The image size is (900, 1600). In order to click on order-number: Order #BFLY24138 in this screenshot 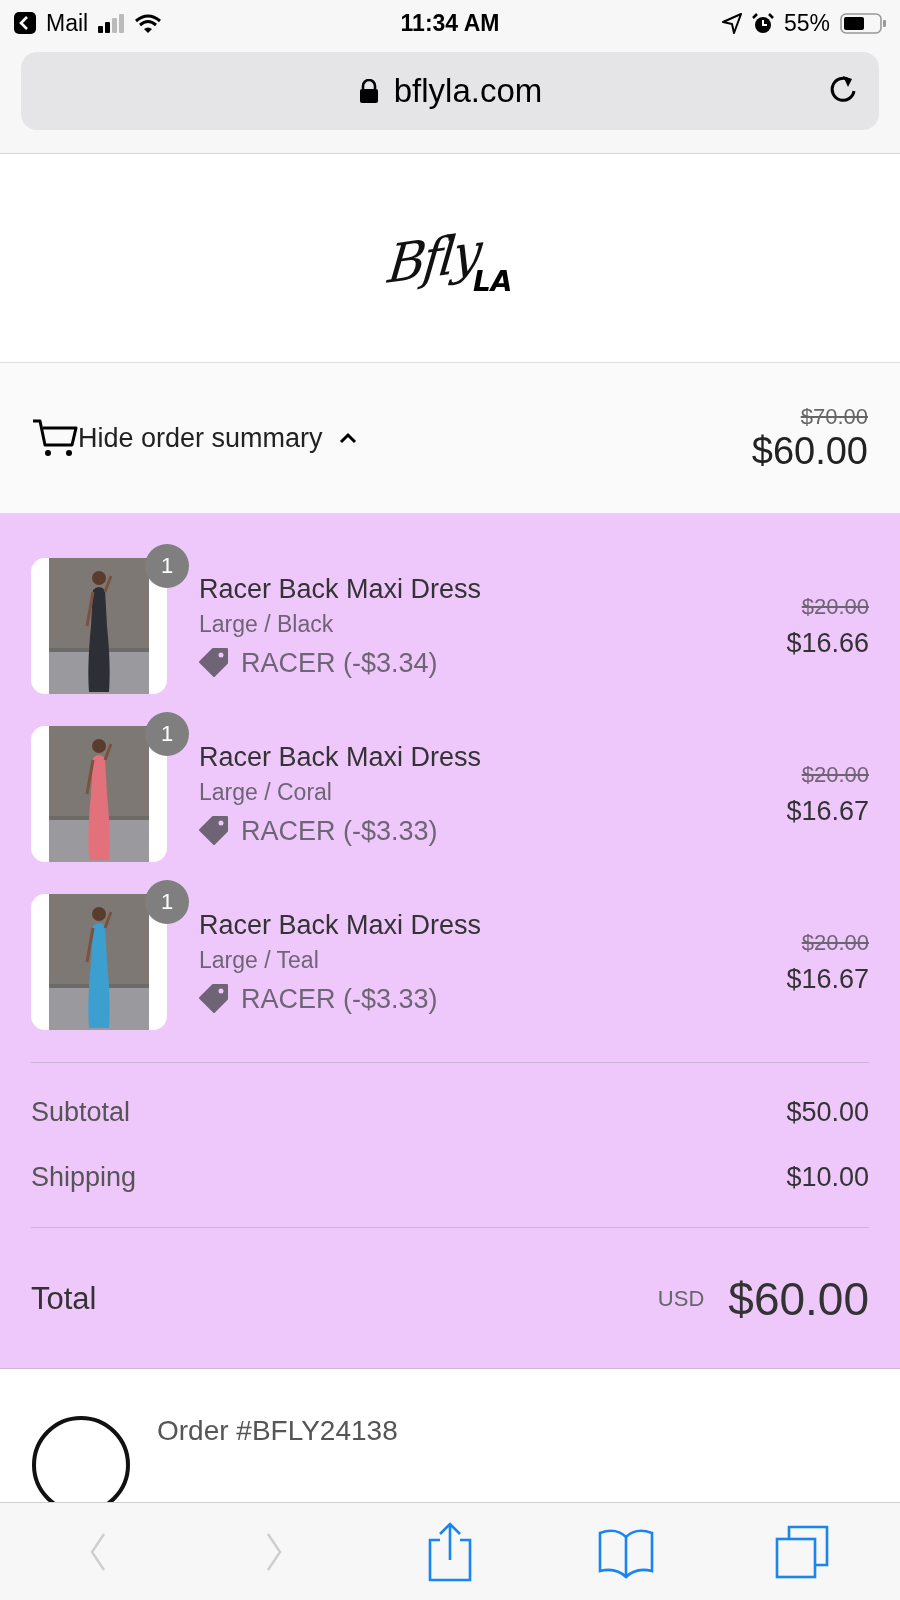, I will do `click(277, 1431)`.